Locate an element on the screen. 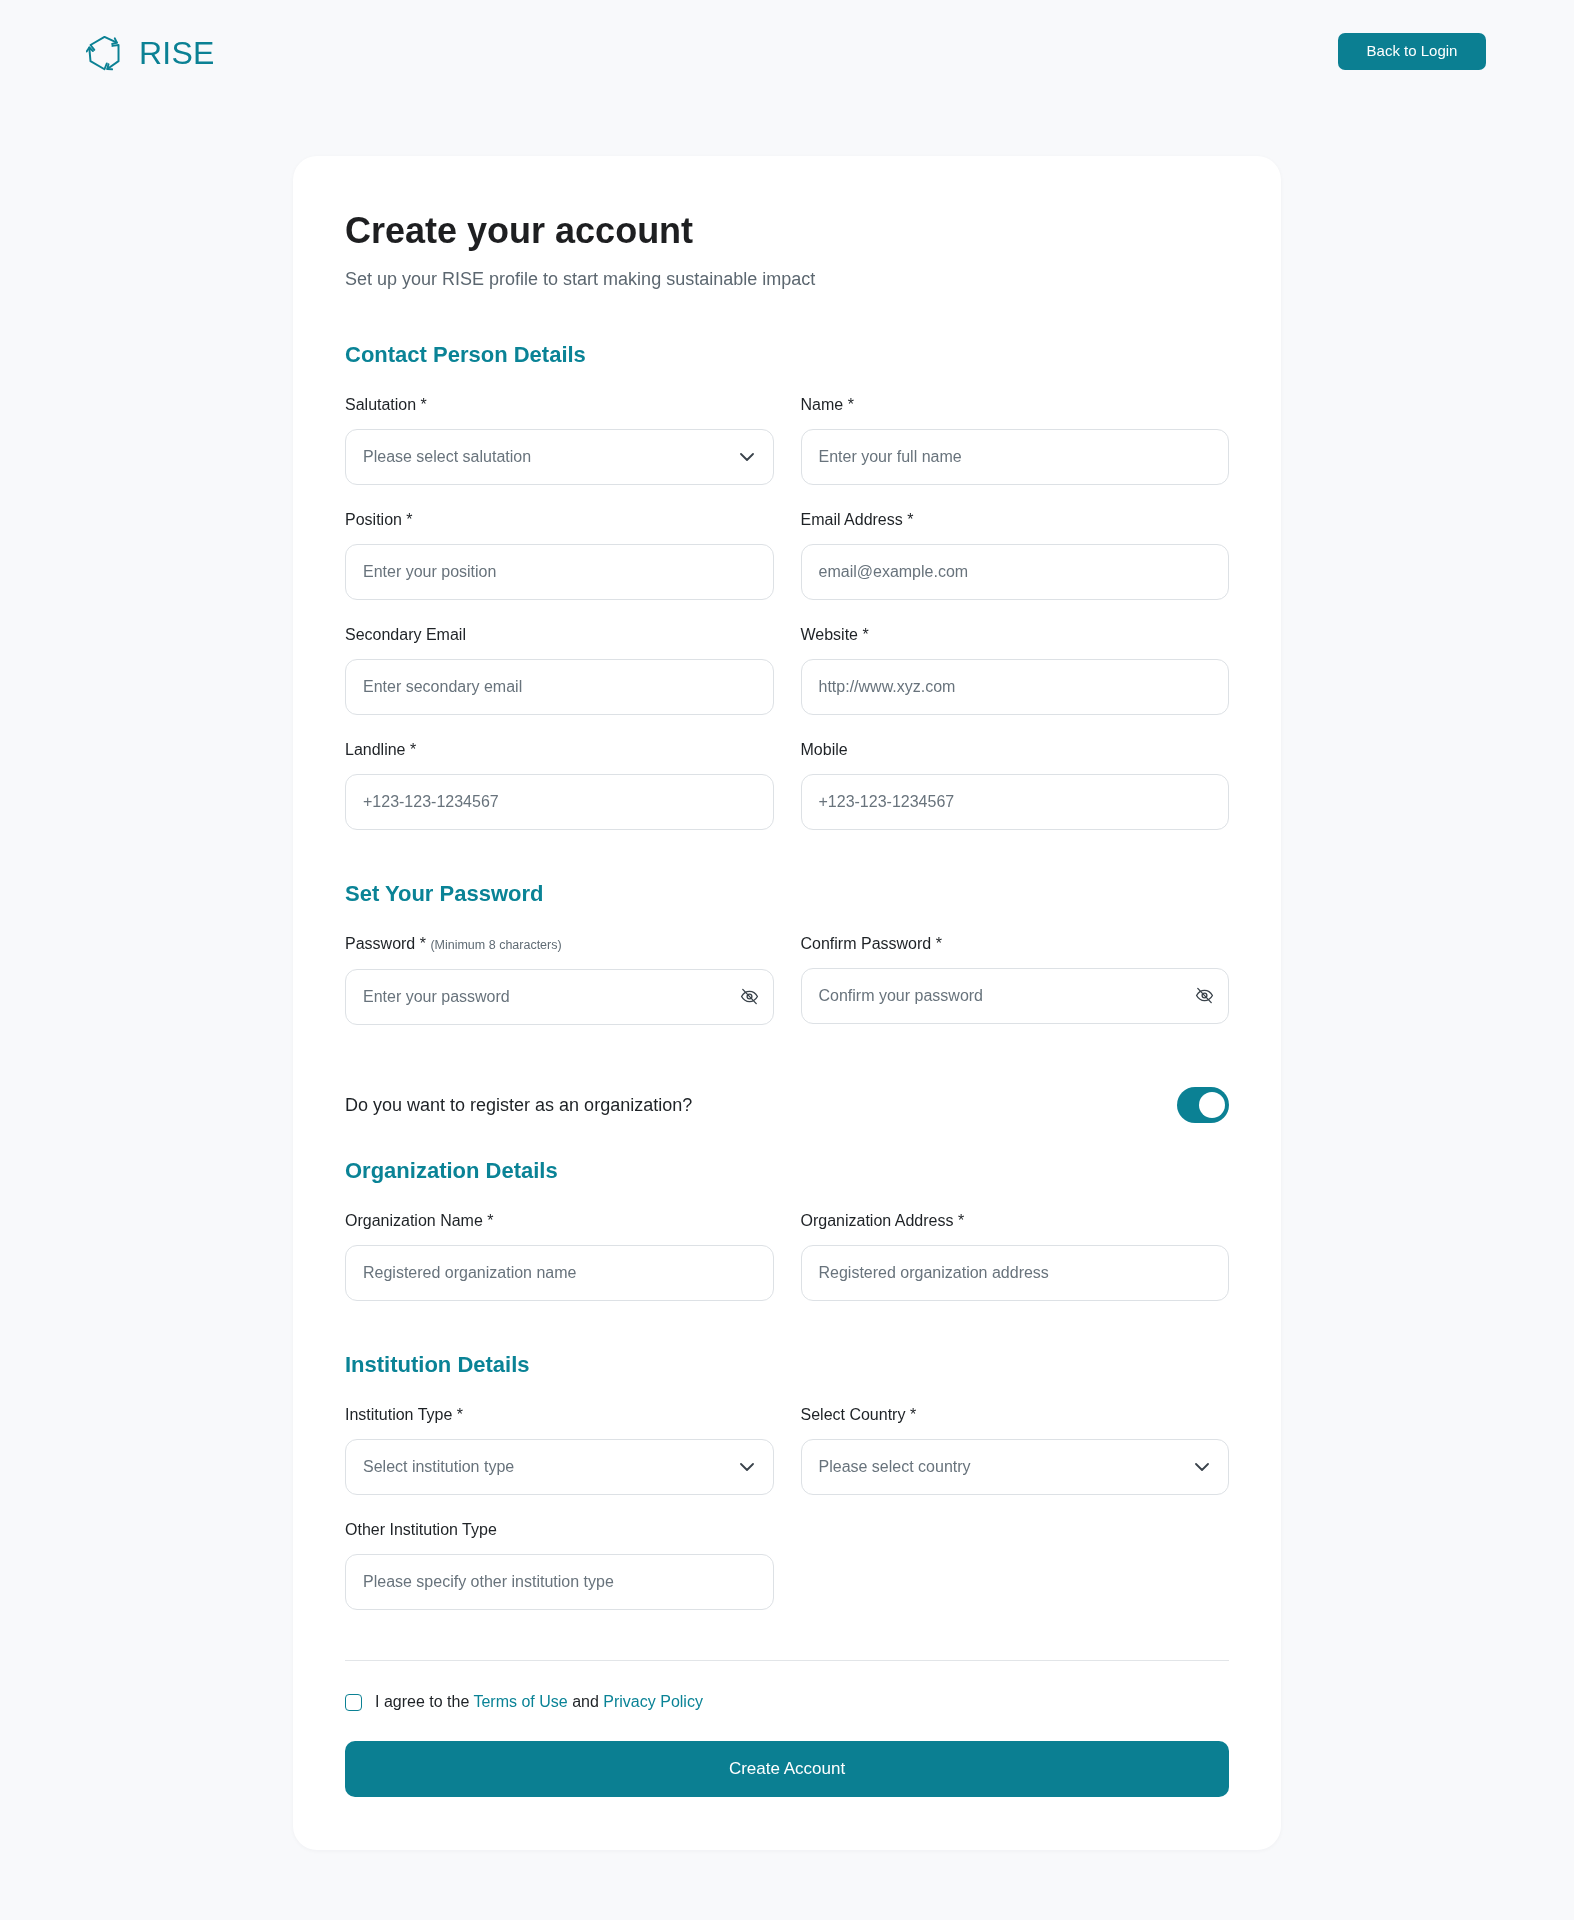 The height and width of the screenshot is (1920, 1574). field-label: Password * (Minimum 8 characters) is located at coordinates (454, 944).